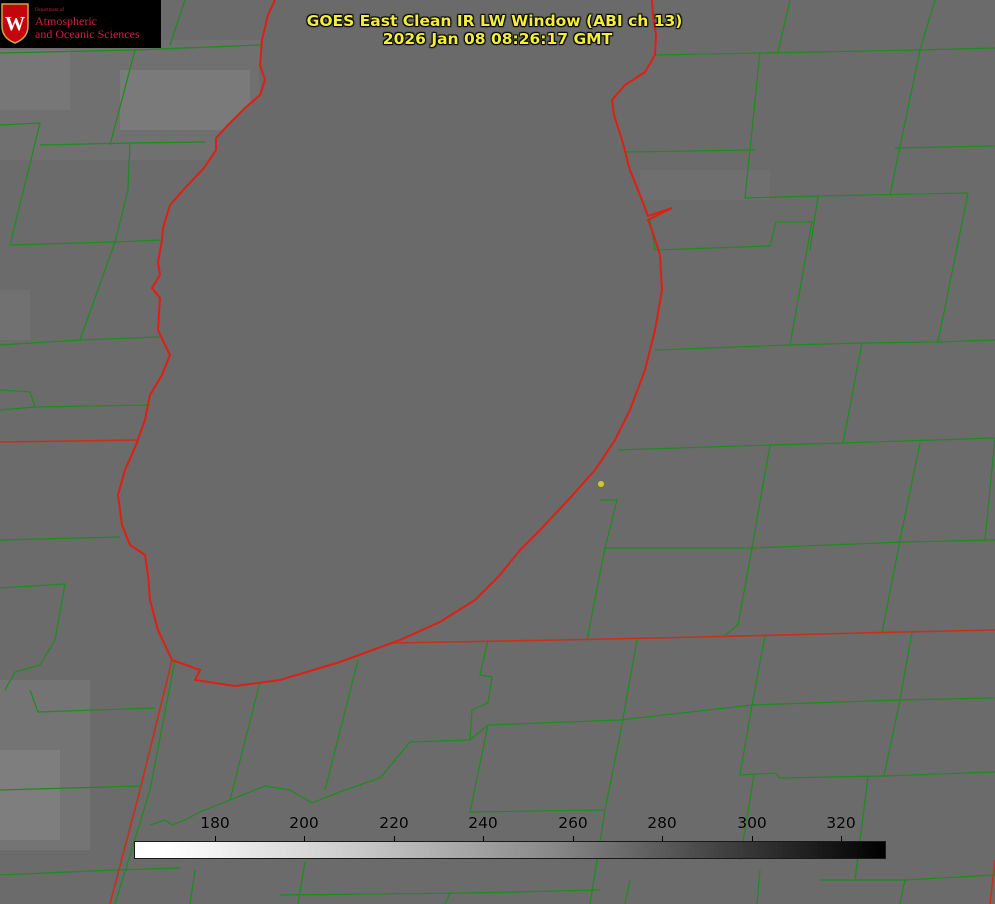 This screenshot has height=904, width=995. Describe the element at coordinates (483, 823) in the screenshot. I see `colorbar-tick-label: 240` at that location.